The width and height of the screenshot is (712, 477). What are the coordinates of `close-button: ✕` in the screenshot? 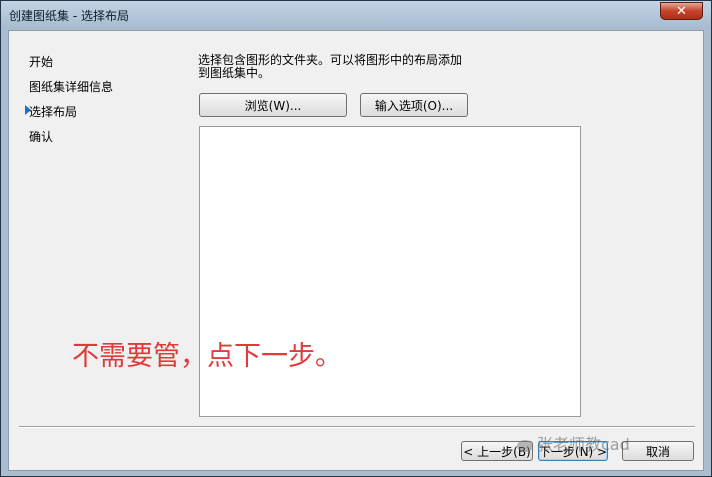 It's located at (681, 11).